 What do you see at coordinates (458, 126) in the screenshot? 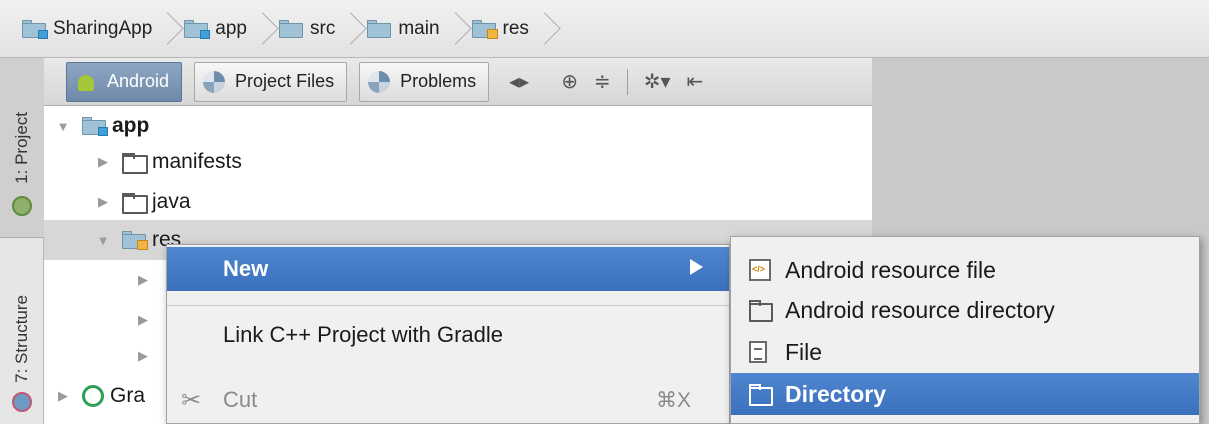
I see `tree-row-app: ▼ app` at bounding box center [458, 126].